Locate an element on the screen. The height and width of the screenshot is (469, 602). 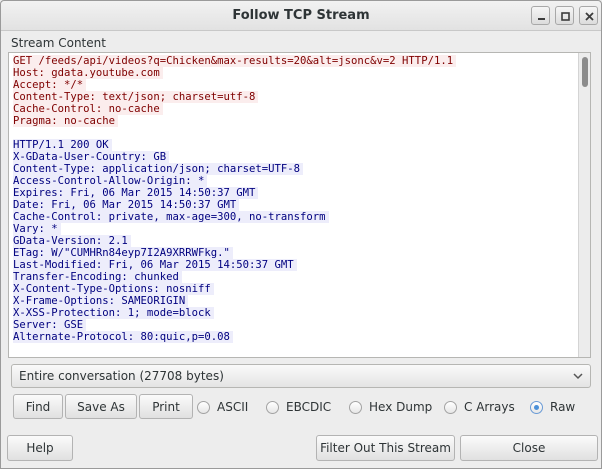
stream-line: X-Frame-Options: SAMEORIGIN is located at coordinates (101, 301).